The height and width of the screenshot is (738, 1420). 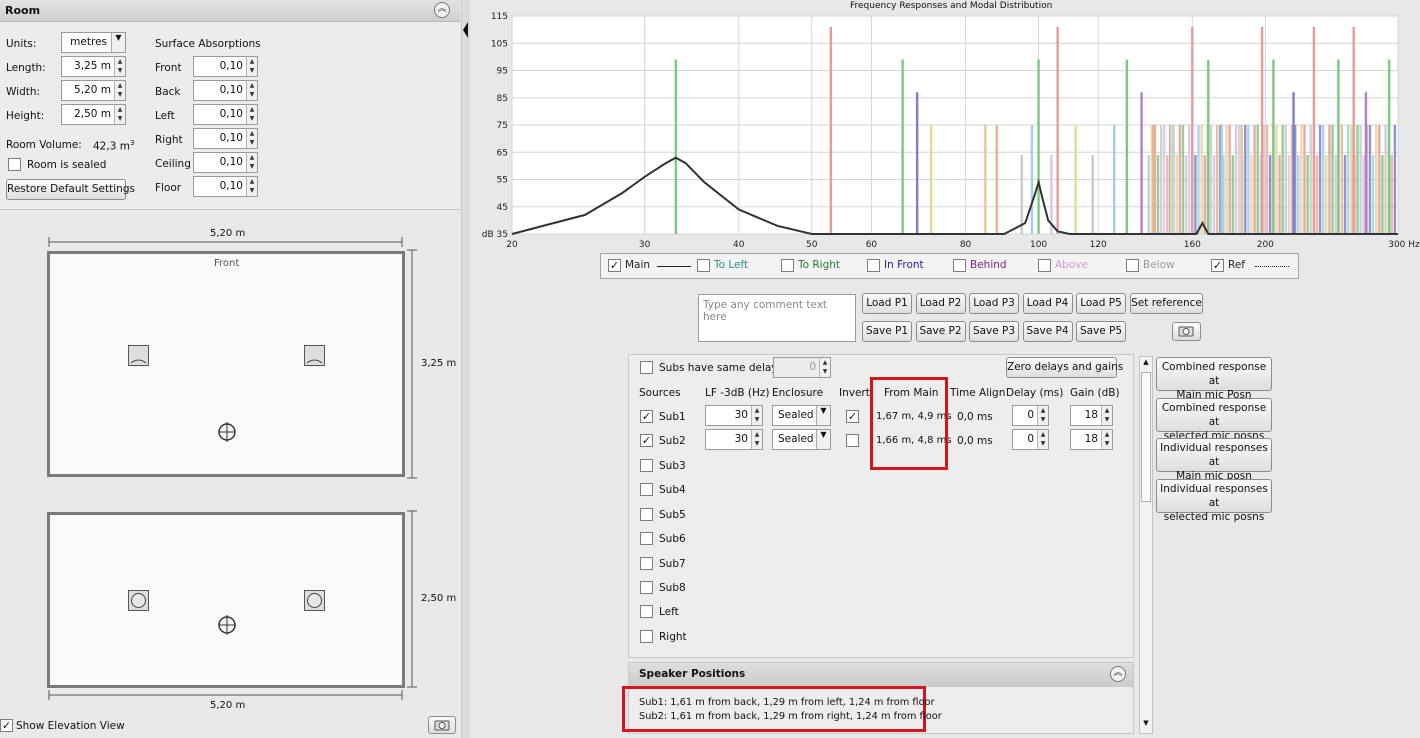 What do you see at coordinates (119, 90) in the screenshot?
I see `width-stepper: ▲ ▼` at bounding box center [119, 90].